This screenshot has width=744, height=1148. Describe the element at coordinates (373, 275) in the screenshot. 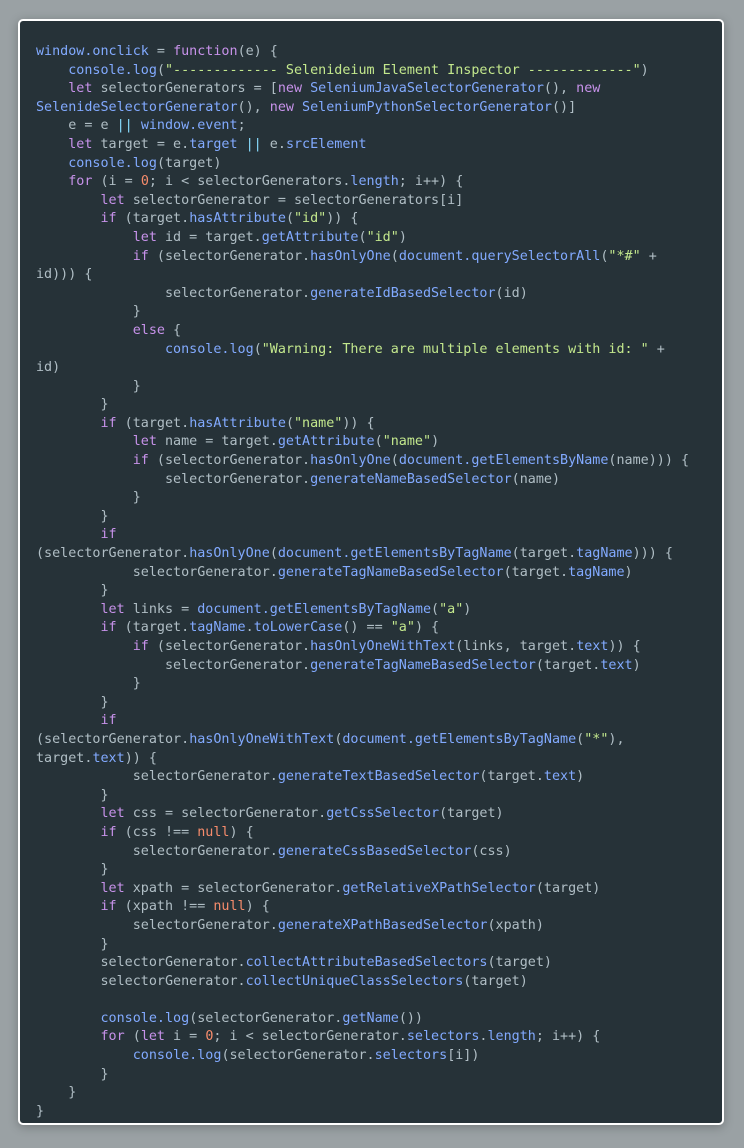

I see `code-line: id))) {` at that location.